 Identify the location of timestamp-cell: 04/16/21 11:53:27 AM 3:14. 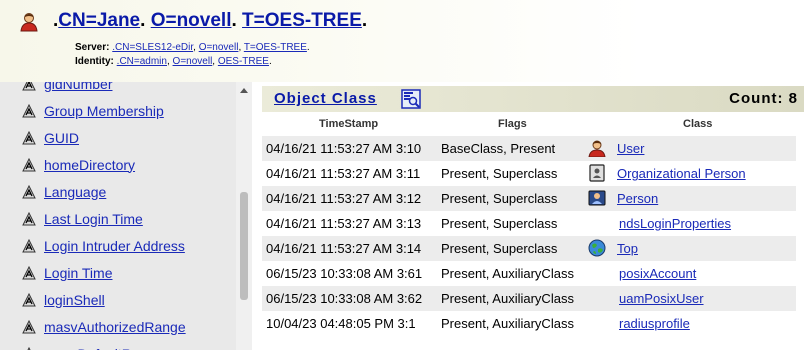
(344, 248).